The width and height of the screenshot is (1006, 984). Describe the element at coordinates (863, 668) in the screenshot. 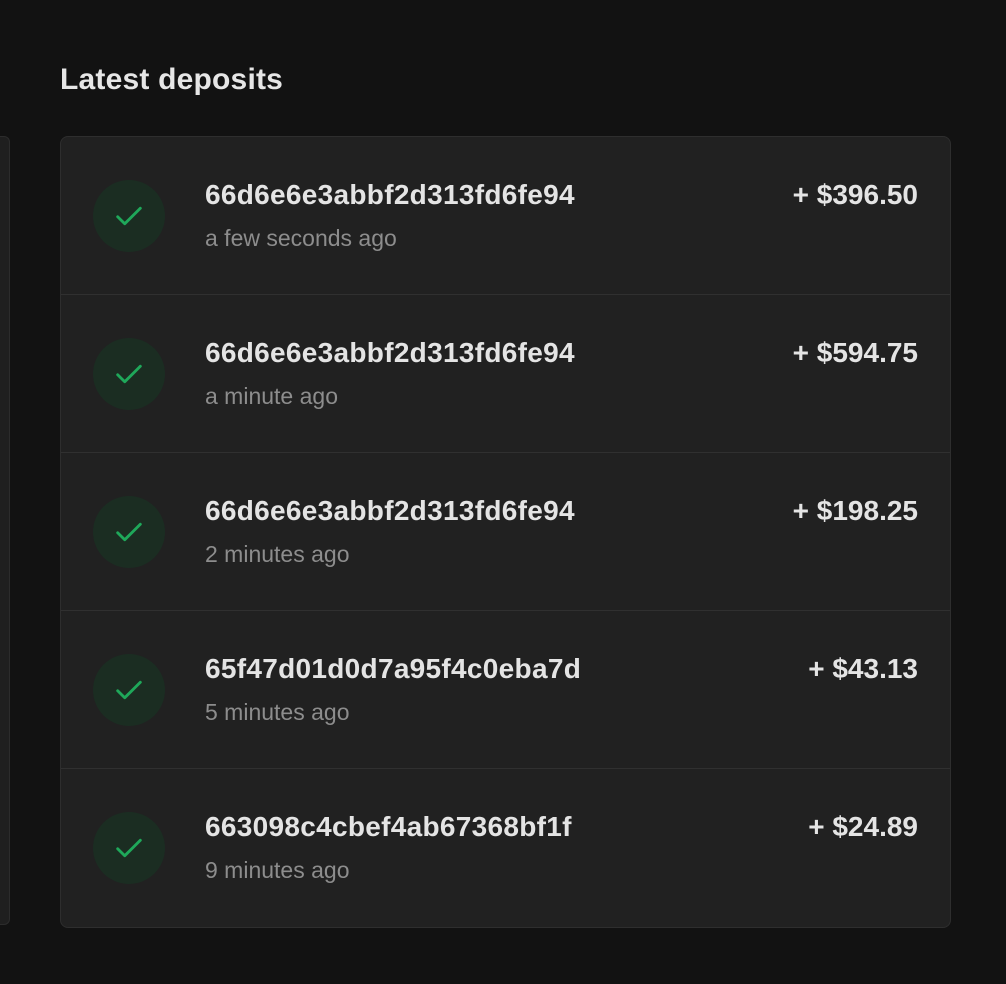

I see `transaction-amount: + $43.13` at that location.